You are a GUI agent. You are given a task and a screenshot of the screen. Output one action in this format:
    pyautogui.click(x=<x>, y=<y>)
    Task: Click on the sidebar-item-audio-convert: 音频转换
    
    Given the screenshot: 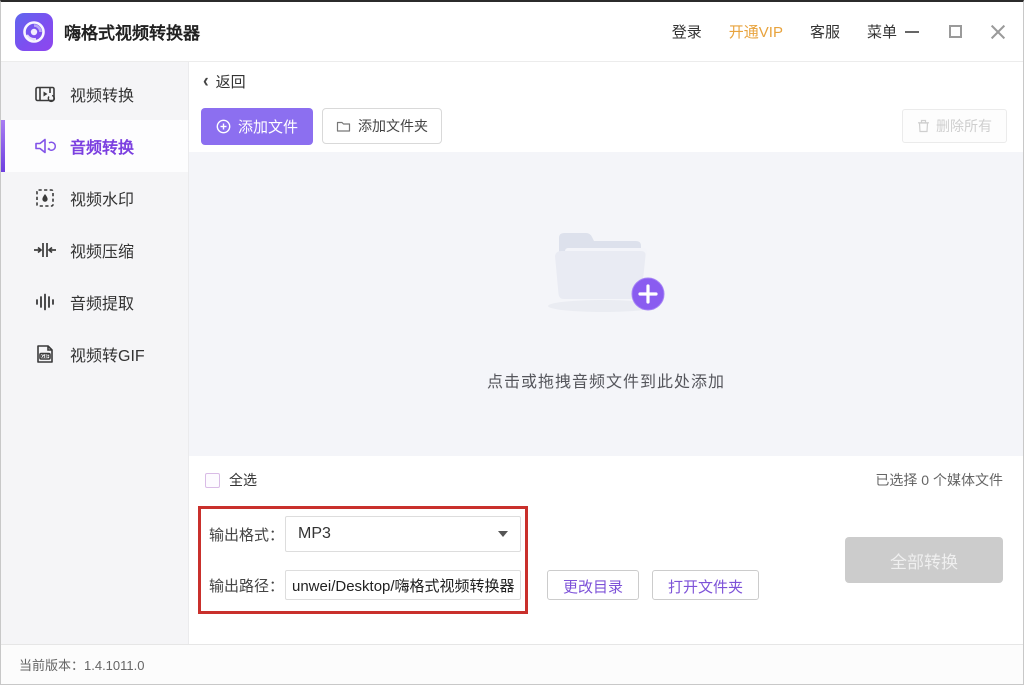 What is the action you would take?
    pyautogui.click(x=94, y=146)
    